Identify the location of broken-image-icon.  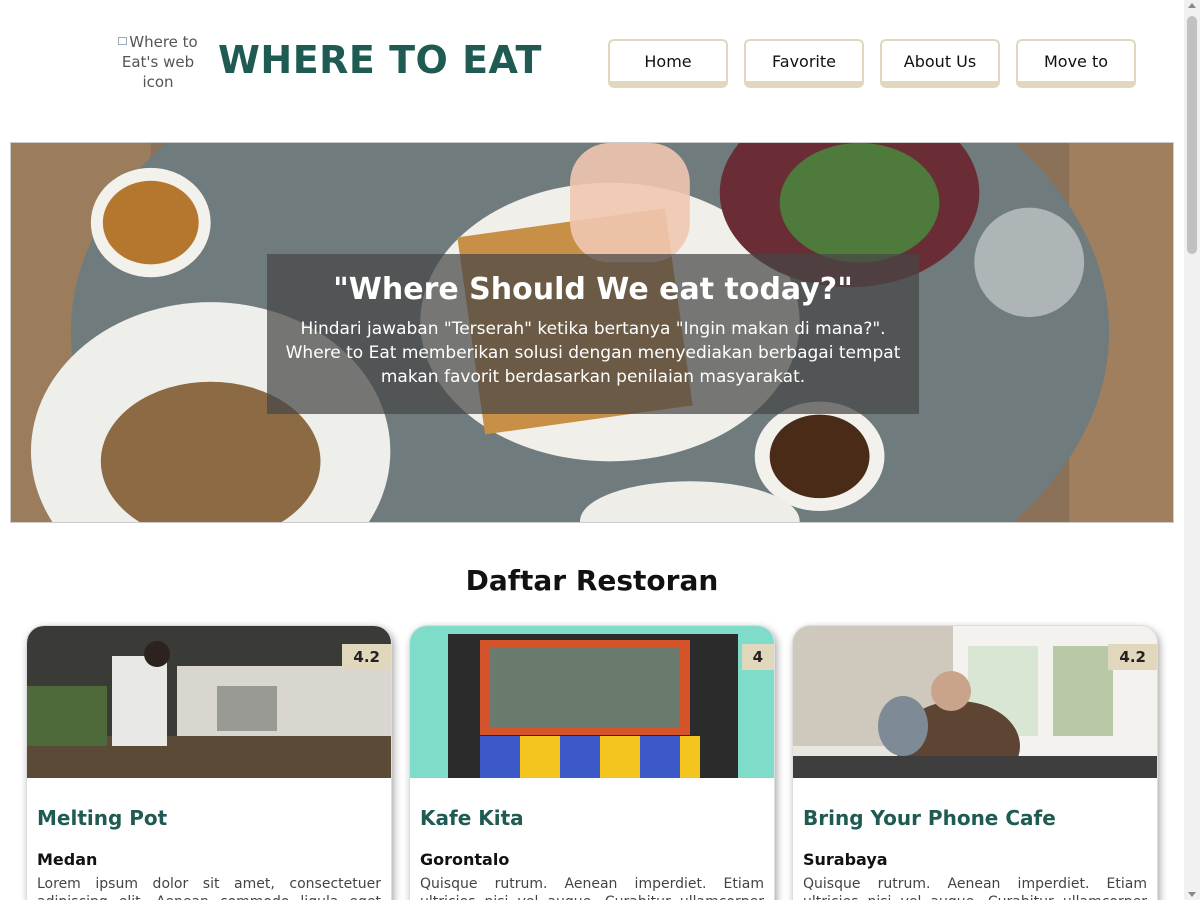
(123, 41).